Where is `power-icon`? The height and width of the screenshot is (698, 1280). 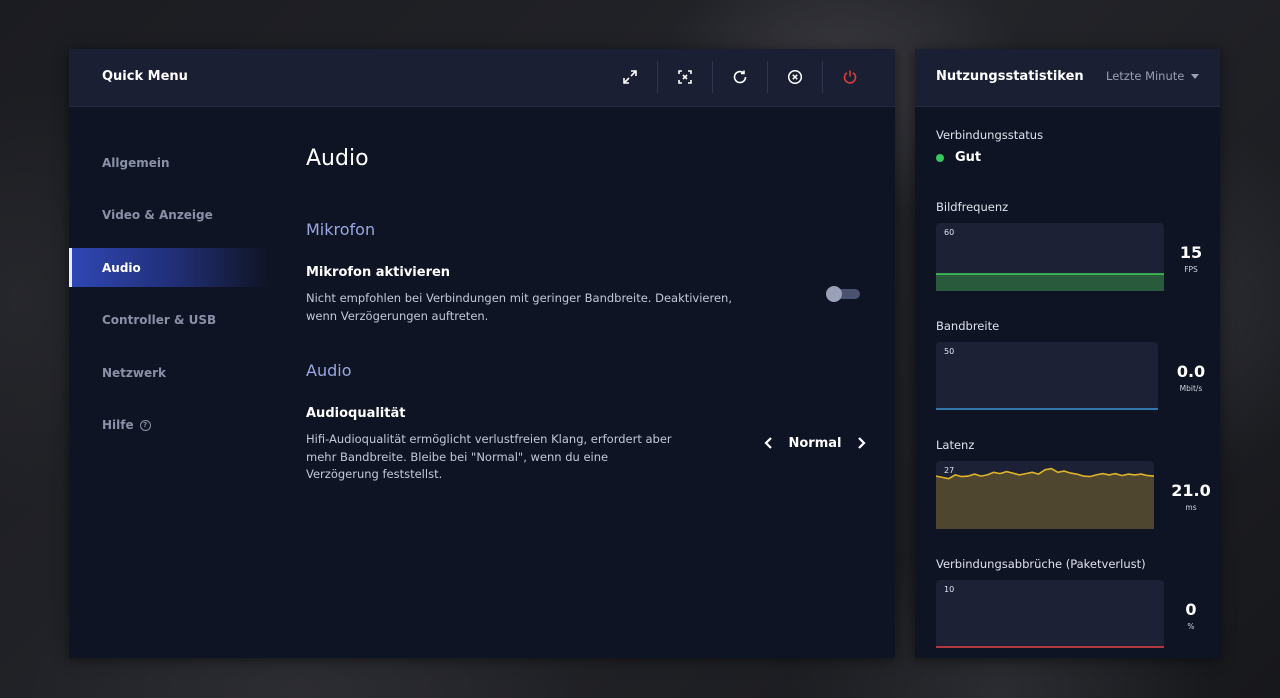 power-icon is located at coordinates (850, 77).